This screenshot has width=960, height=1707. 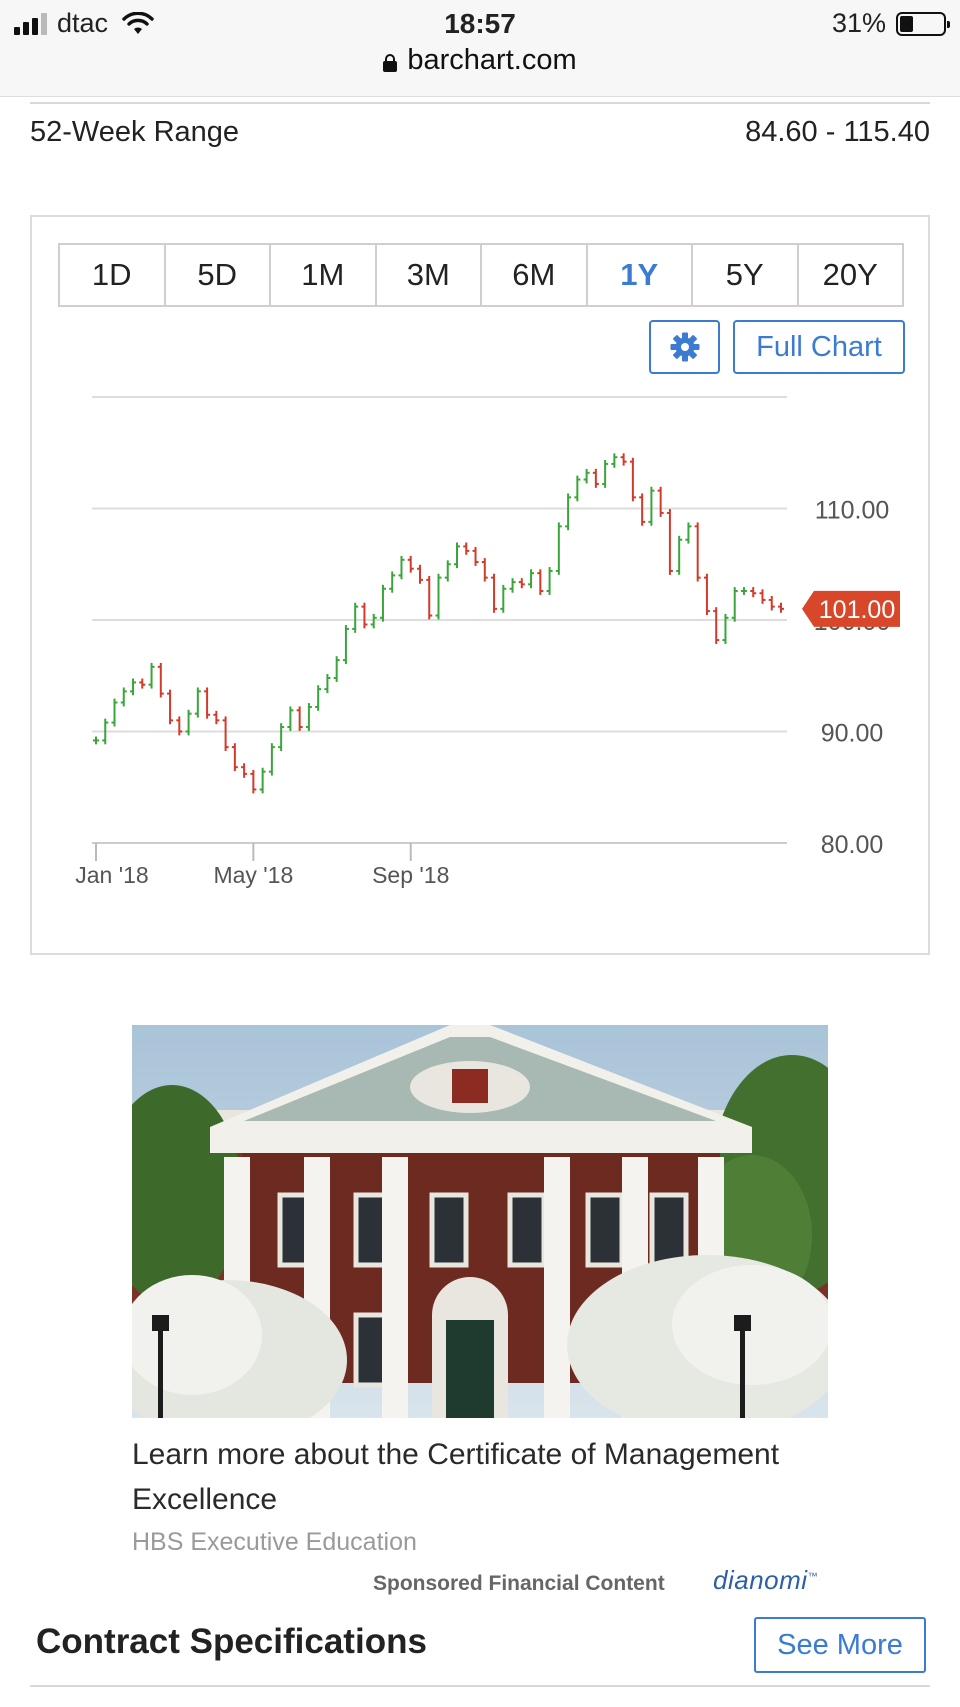 What do you see at coordinates (857, 610) in the screenshot?
I see `last-price-label: 101.00` at bounding box center [857, 610].